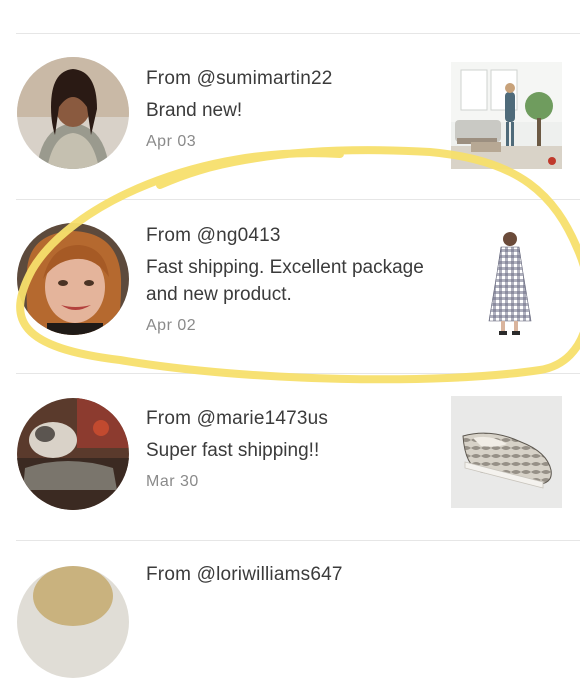 This screenshot has height=678, width=580. I want to click on snakeskin-sneaker-product-icon, so click(506, 452).